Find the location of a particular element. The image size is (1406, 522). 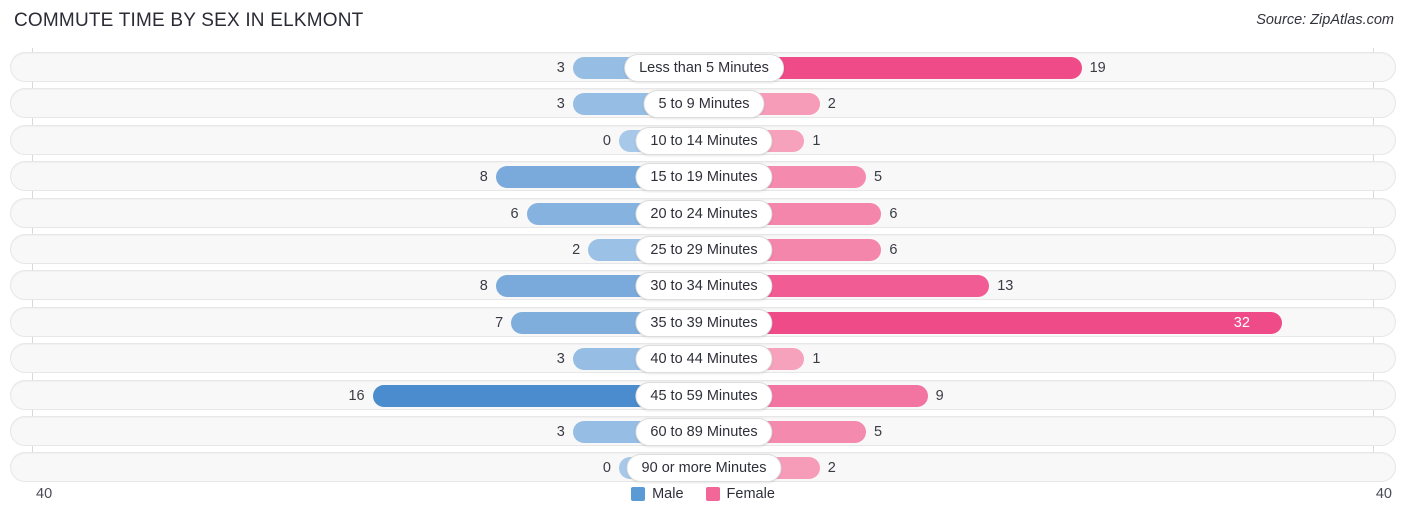

chart-row: 2 6 25 to 29 Minutes is located at coordinates (703, 249).